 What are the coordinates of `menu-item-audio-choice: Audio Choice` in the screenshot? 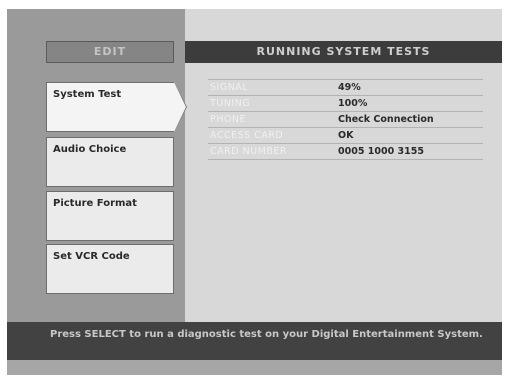 It's located at (110, 162).